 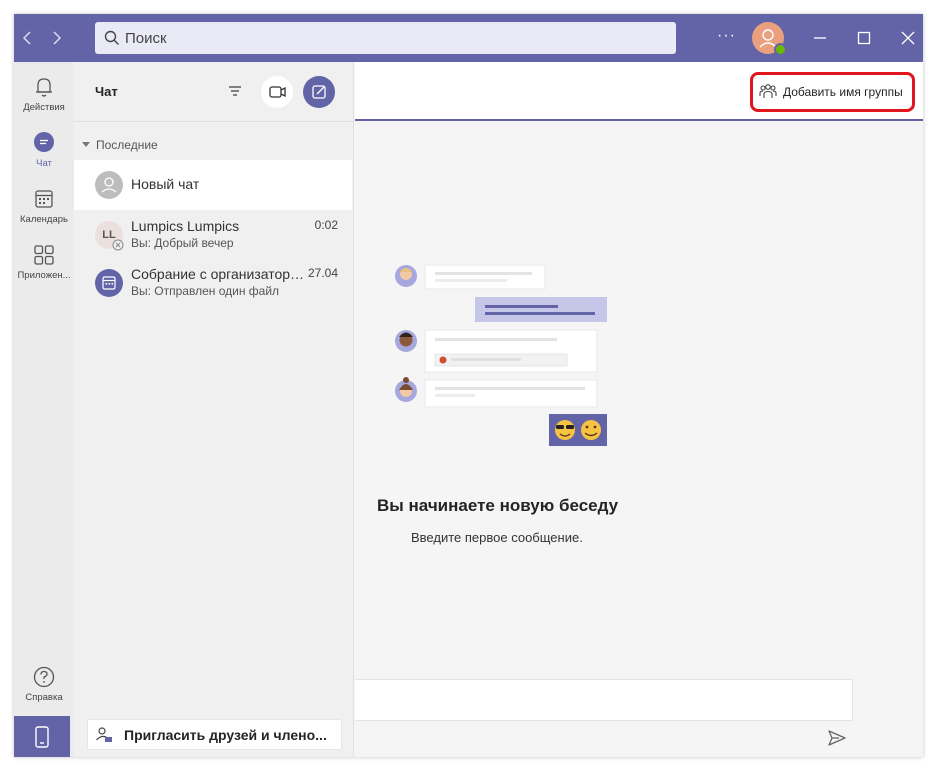 What do you see at coordinates (106, 91) in the screenshot?
I see `chat-list-title: Чат` at bounding box center [106, 91].